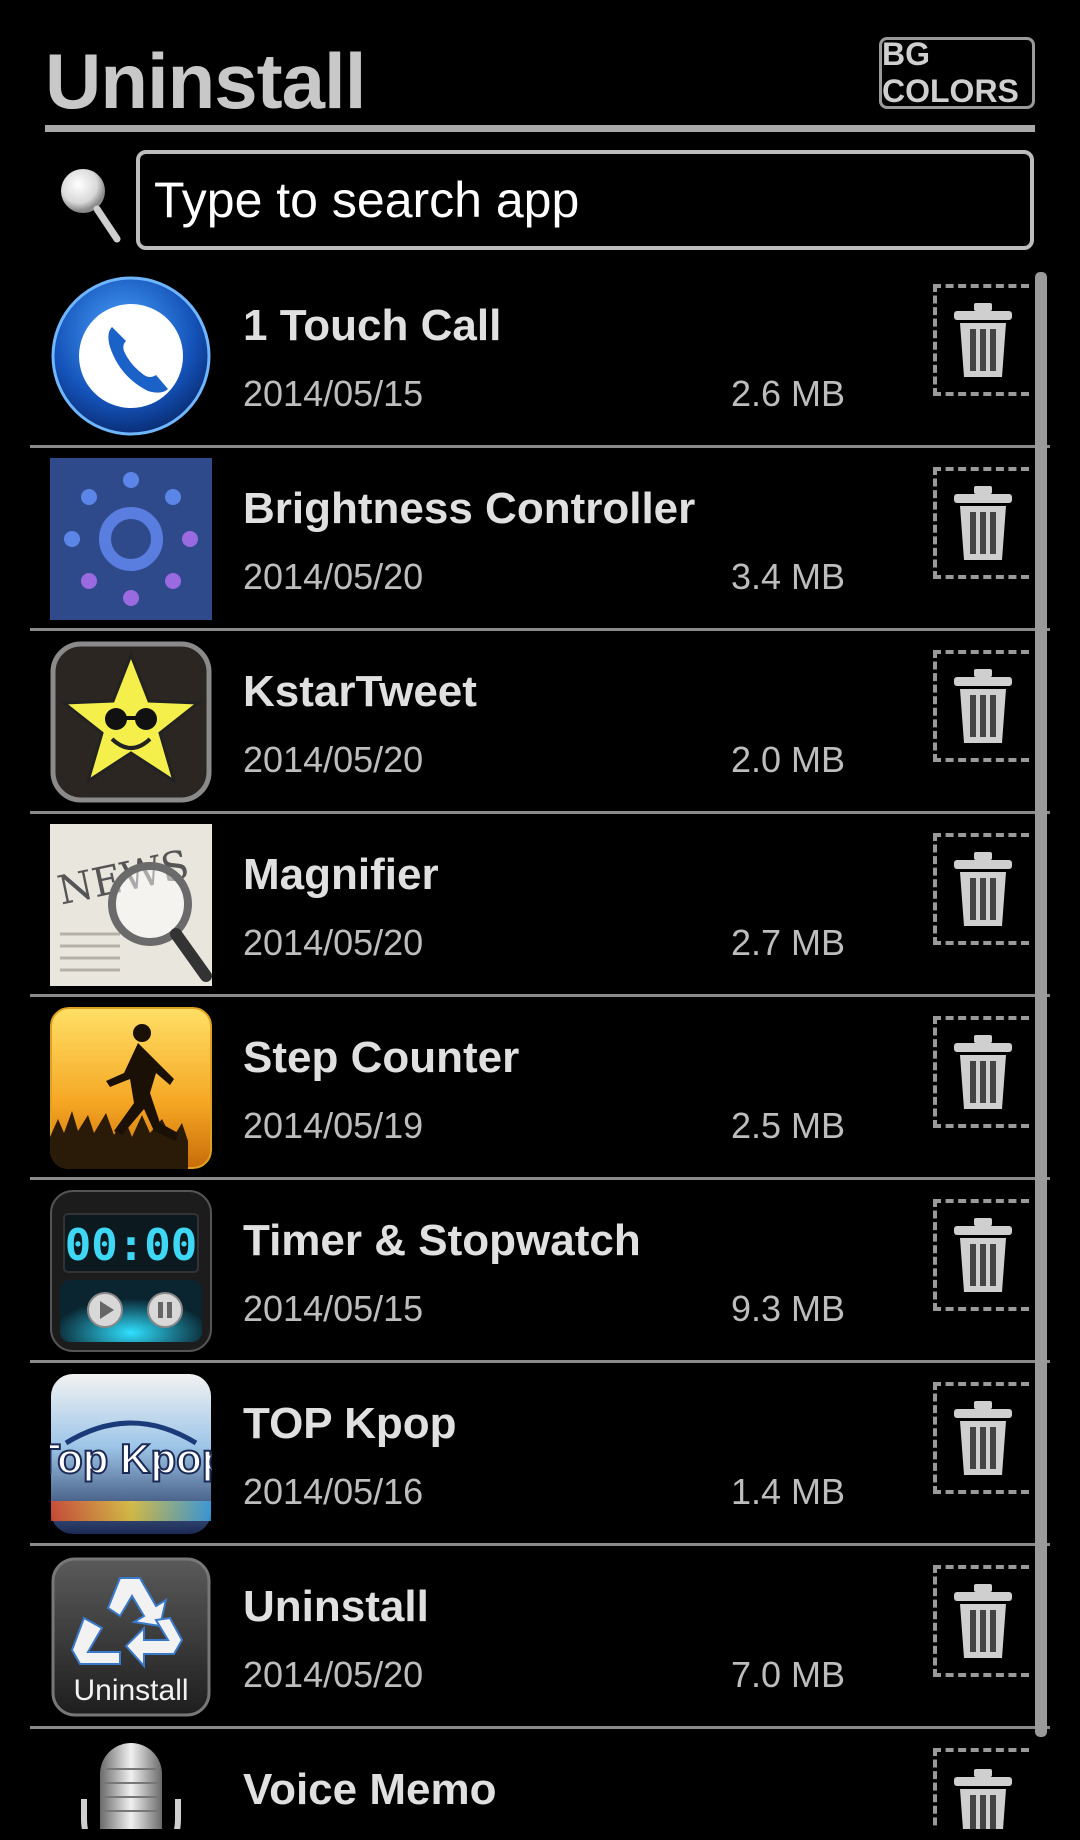 Image resolution: width=1080 pixels, height=1840 pixels. What do you see at coordinates (540, 905) in the screenshot?
I see `list-item: NEWS Magnifier 2014/05/20 2.7 MB` at bounding box center [540, 905].